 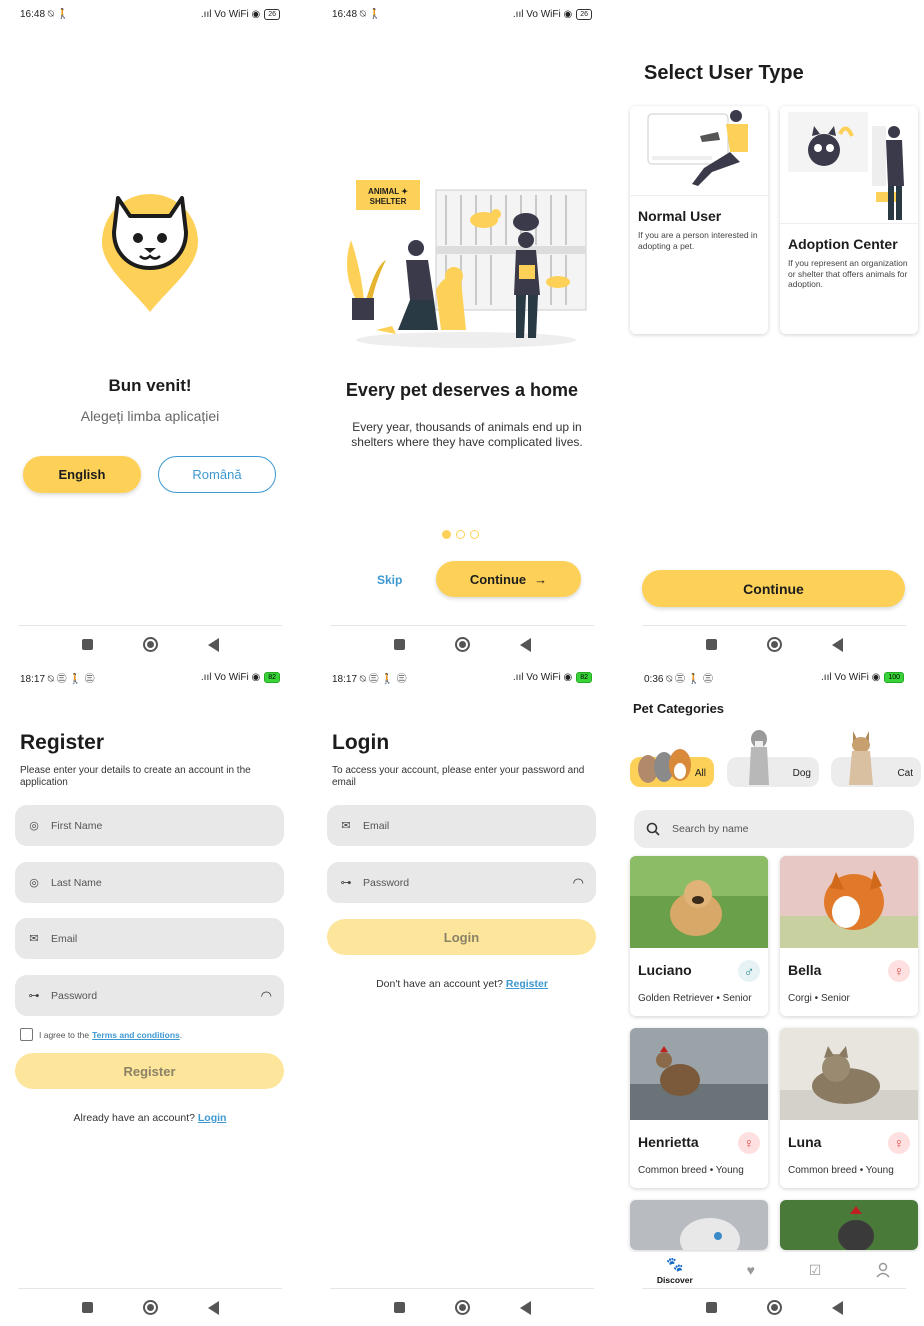 What do you see at coordinates (668, 1142) in the screenshot?
I see `pet-name: Henrietta` at bounding box center [668, 1142].